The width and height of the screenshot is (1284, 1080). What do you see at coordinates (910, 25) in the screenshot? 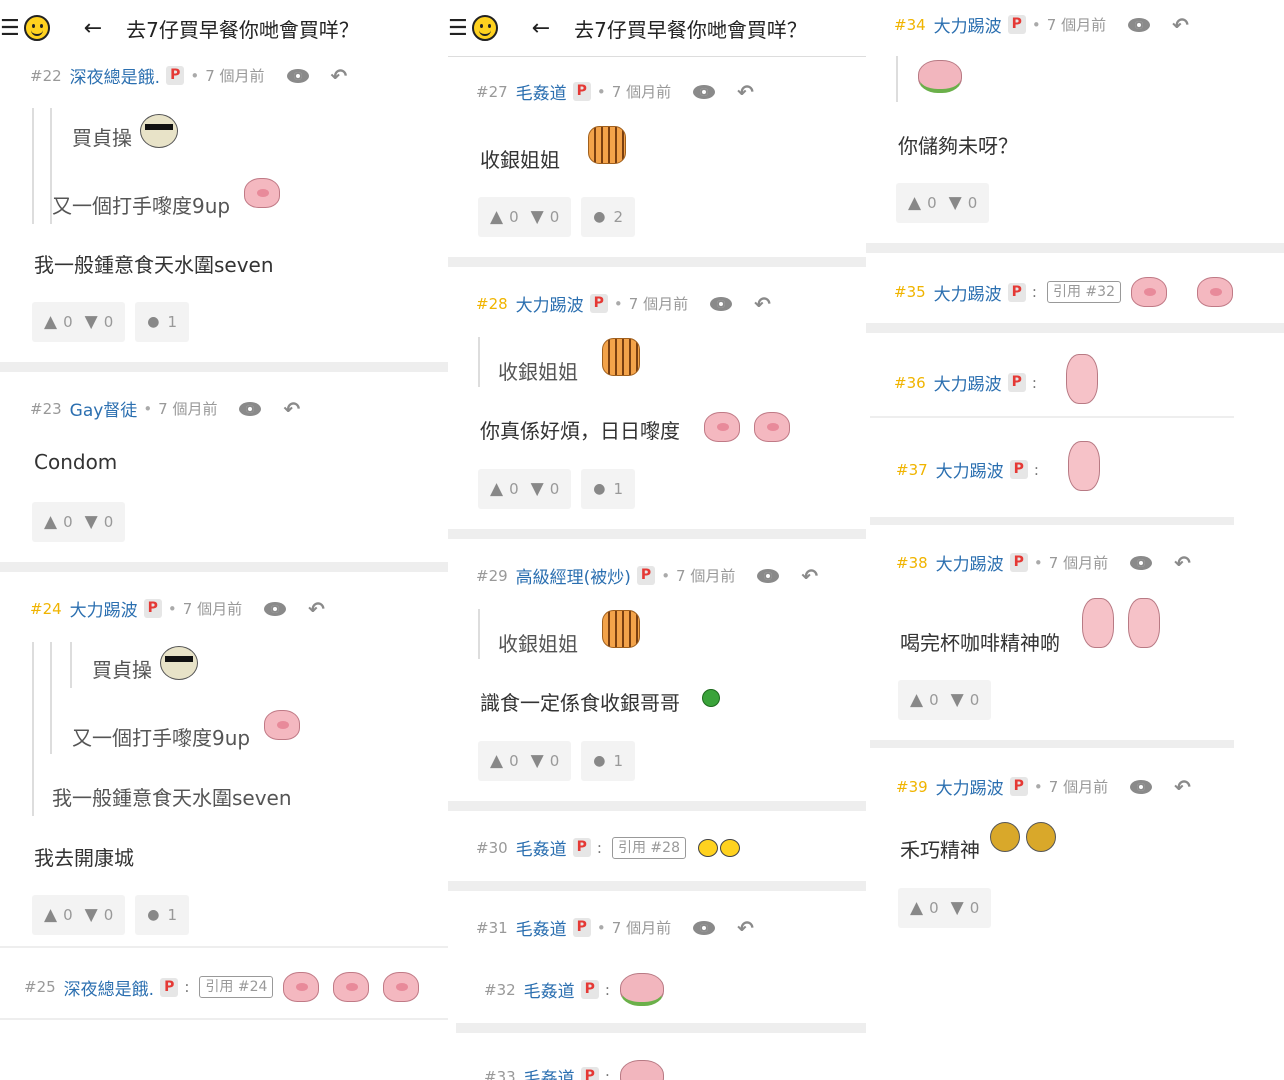
I see `post-number: #34` at bounding box center [910, 25].